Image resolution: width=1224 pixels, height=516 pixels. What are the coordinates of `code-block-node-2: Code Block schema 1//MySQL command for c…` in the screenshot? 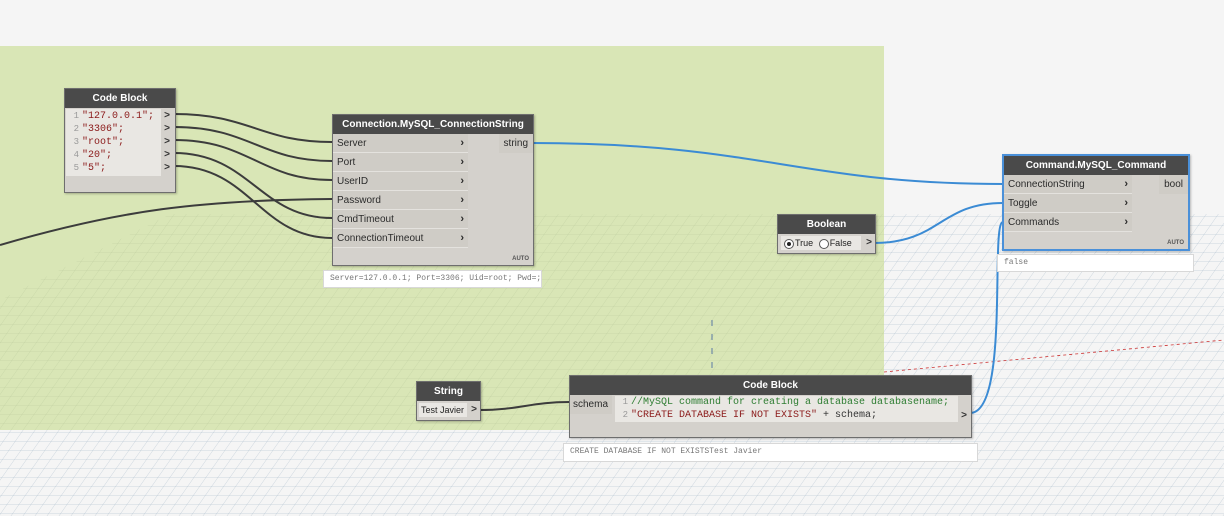 It's located at (770, 406).